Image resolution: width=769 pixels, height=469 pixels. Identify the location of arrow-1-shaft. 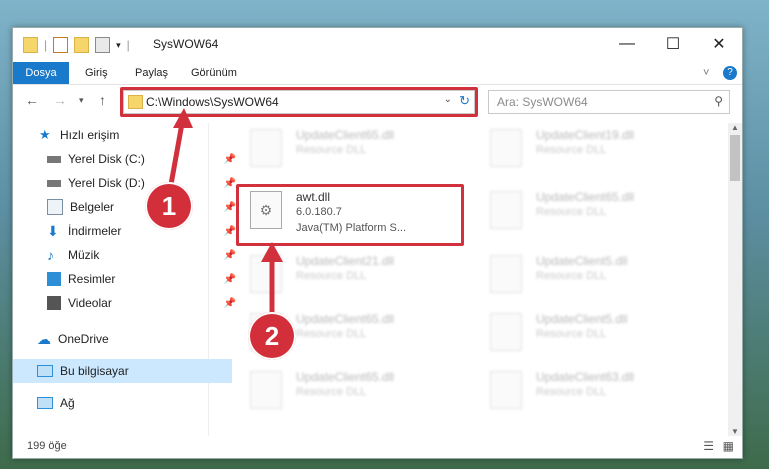
(176, 154).